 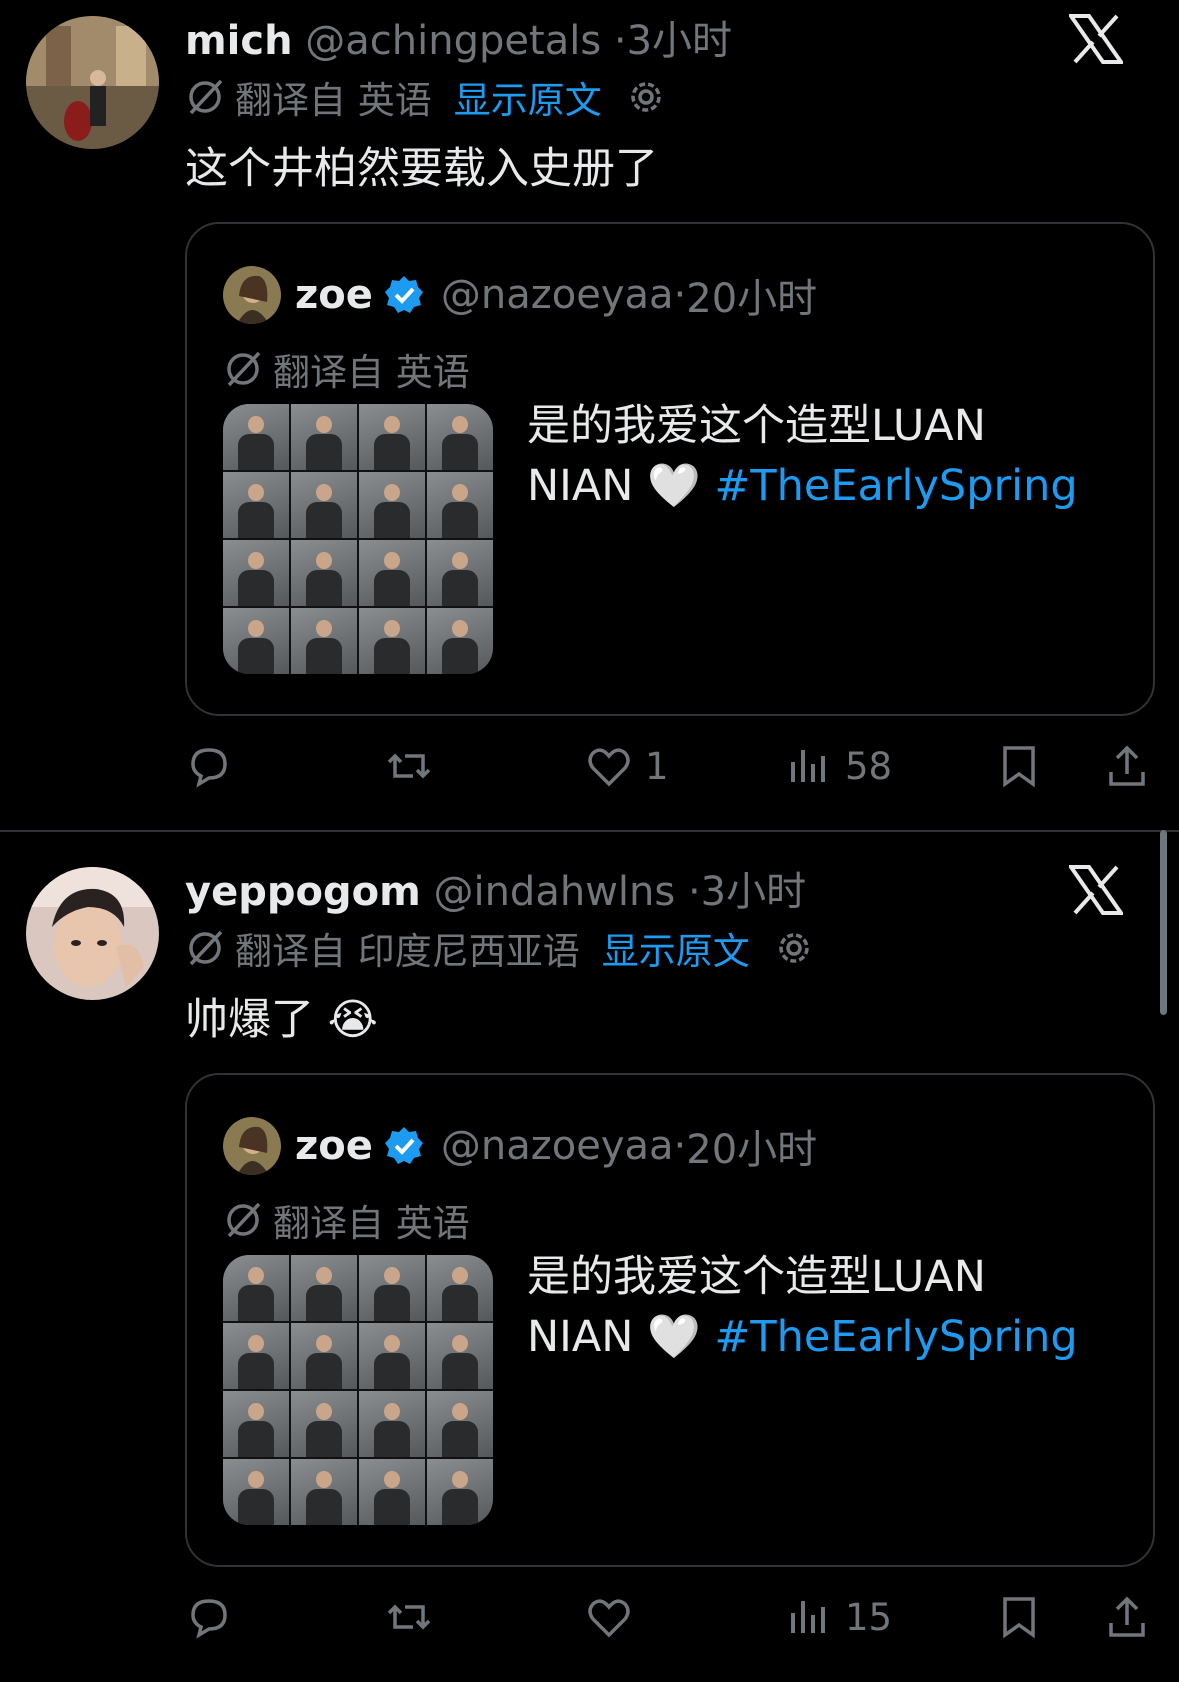 What do you see at coordinates (589, 831) in the screenshot?
I see `tweet-divider` at bounding box center [589, 831].